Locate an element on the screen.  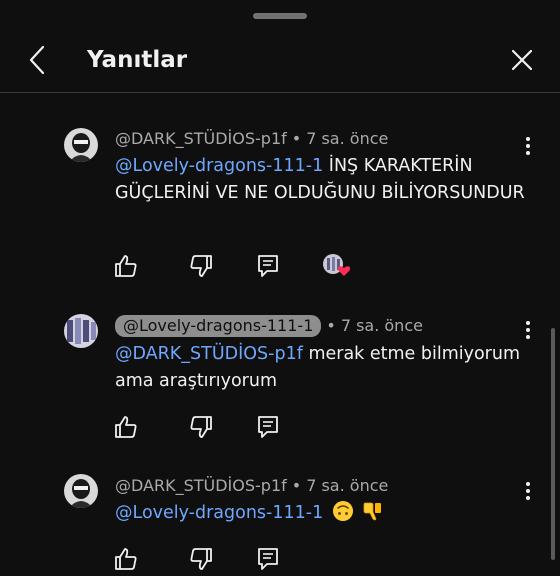
thumbs-down-emoji is located at coordinates (372, 511).